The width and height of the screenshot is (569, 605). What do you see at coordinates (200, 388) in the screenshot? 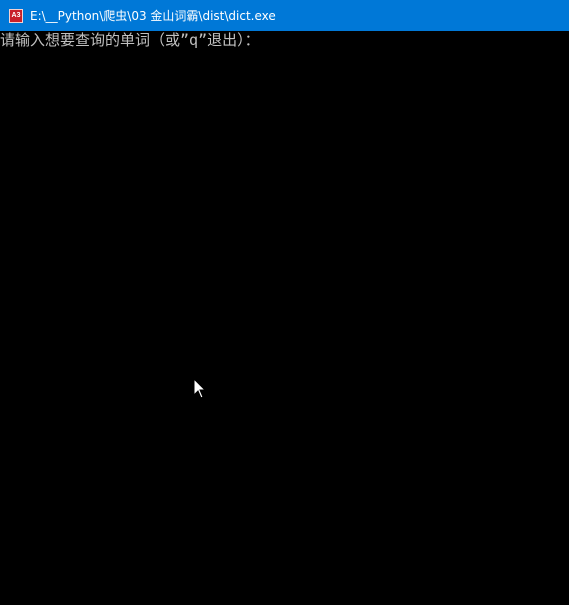
I see `mouse-pointer-icon` at bounding box center [200, 388].